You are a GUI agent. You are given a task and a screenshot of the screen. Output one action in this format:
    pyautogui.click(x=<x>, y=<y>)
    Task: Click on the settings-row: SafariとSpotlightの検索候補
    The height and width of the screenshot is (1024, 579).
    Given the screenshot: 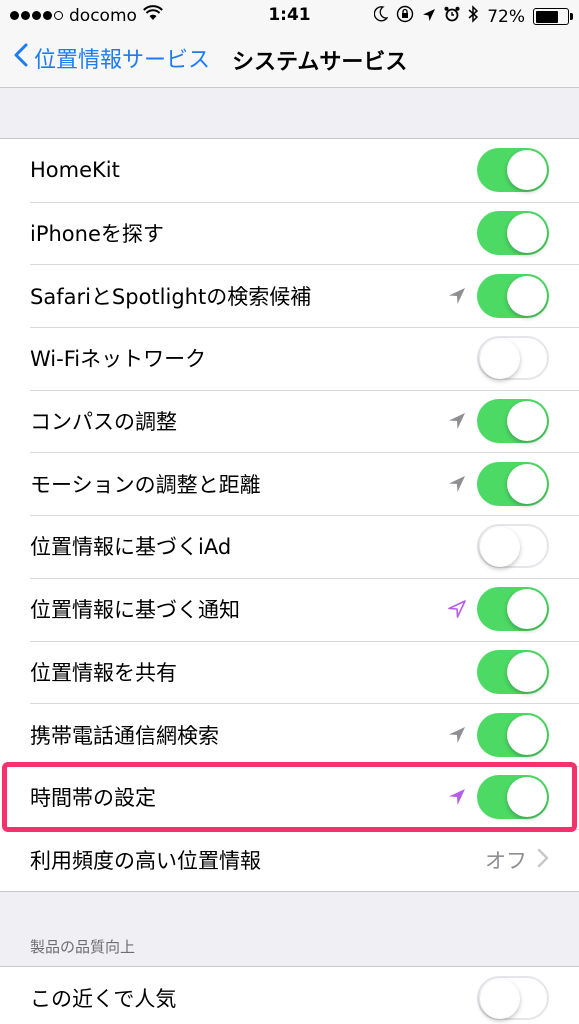 What is the action you would take?
    pyautogui.click(x=289, y=295)
    